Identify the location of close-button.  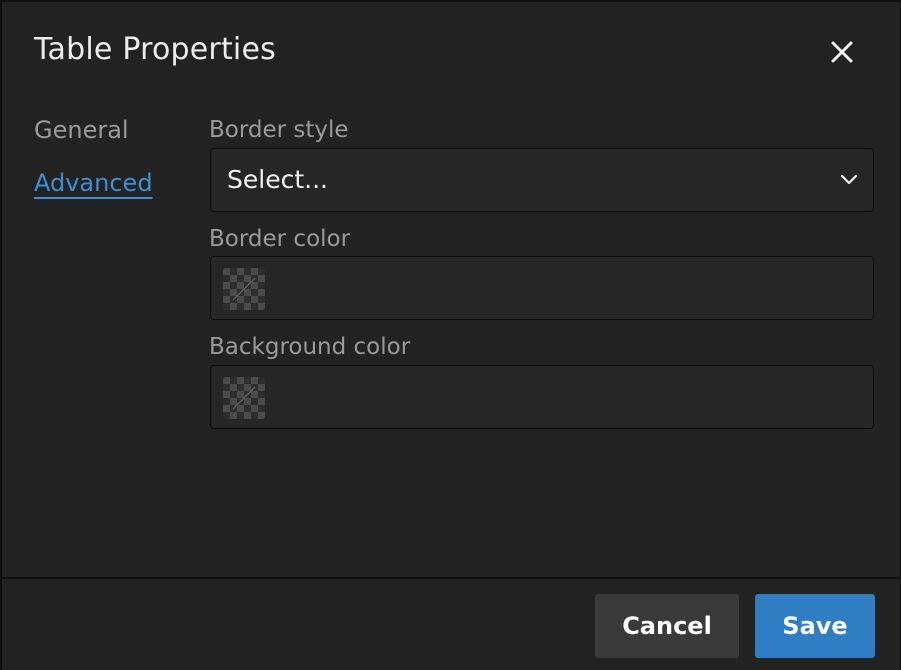
(842, 52).